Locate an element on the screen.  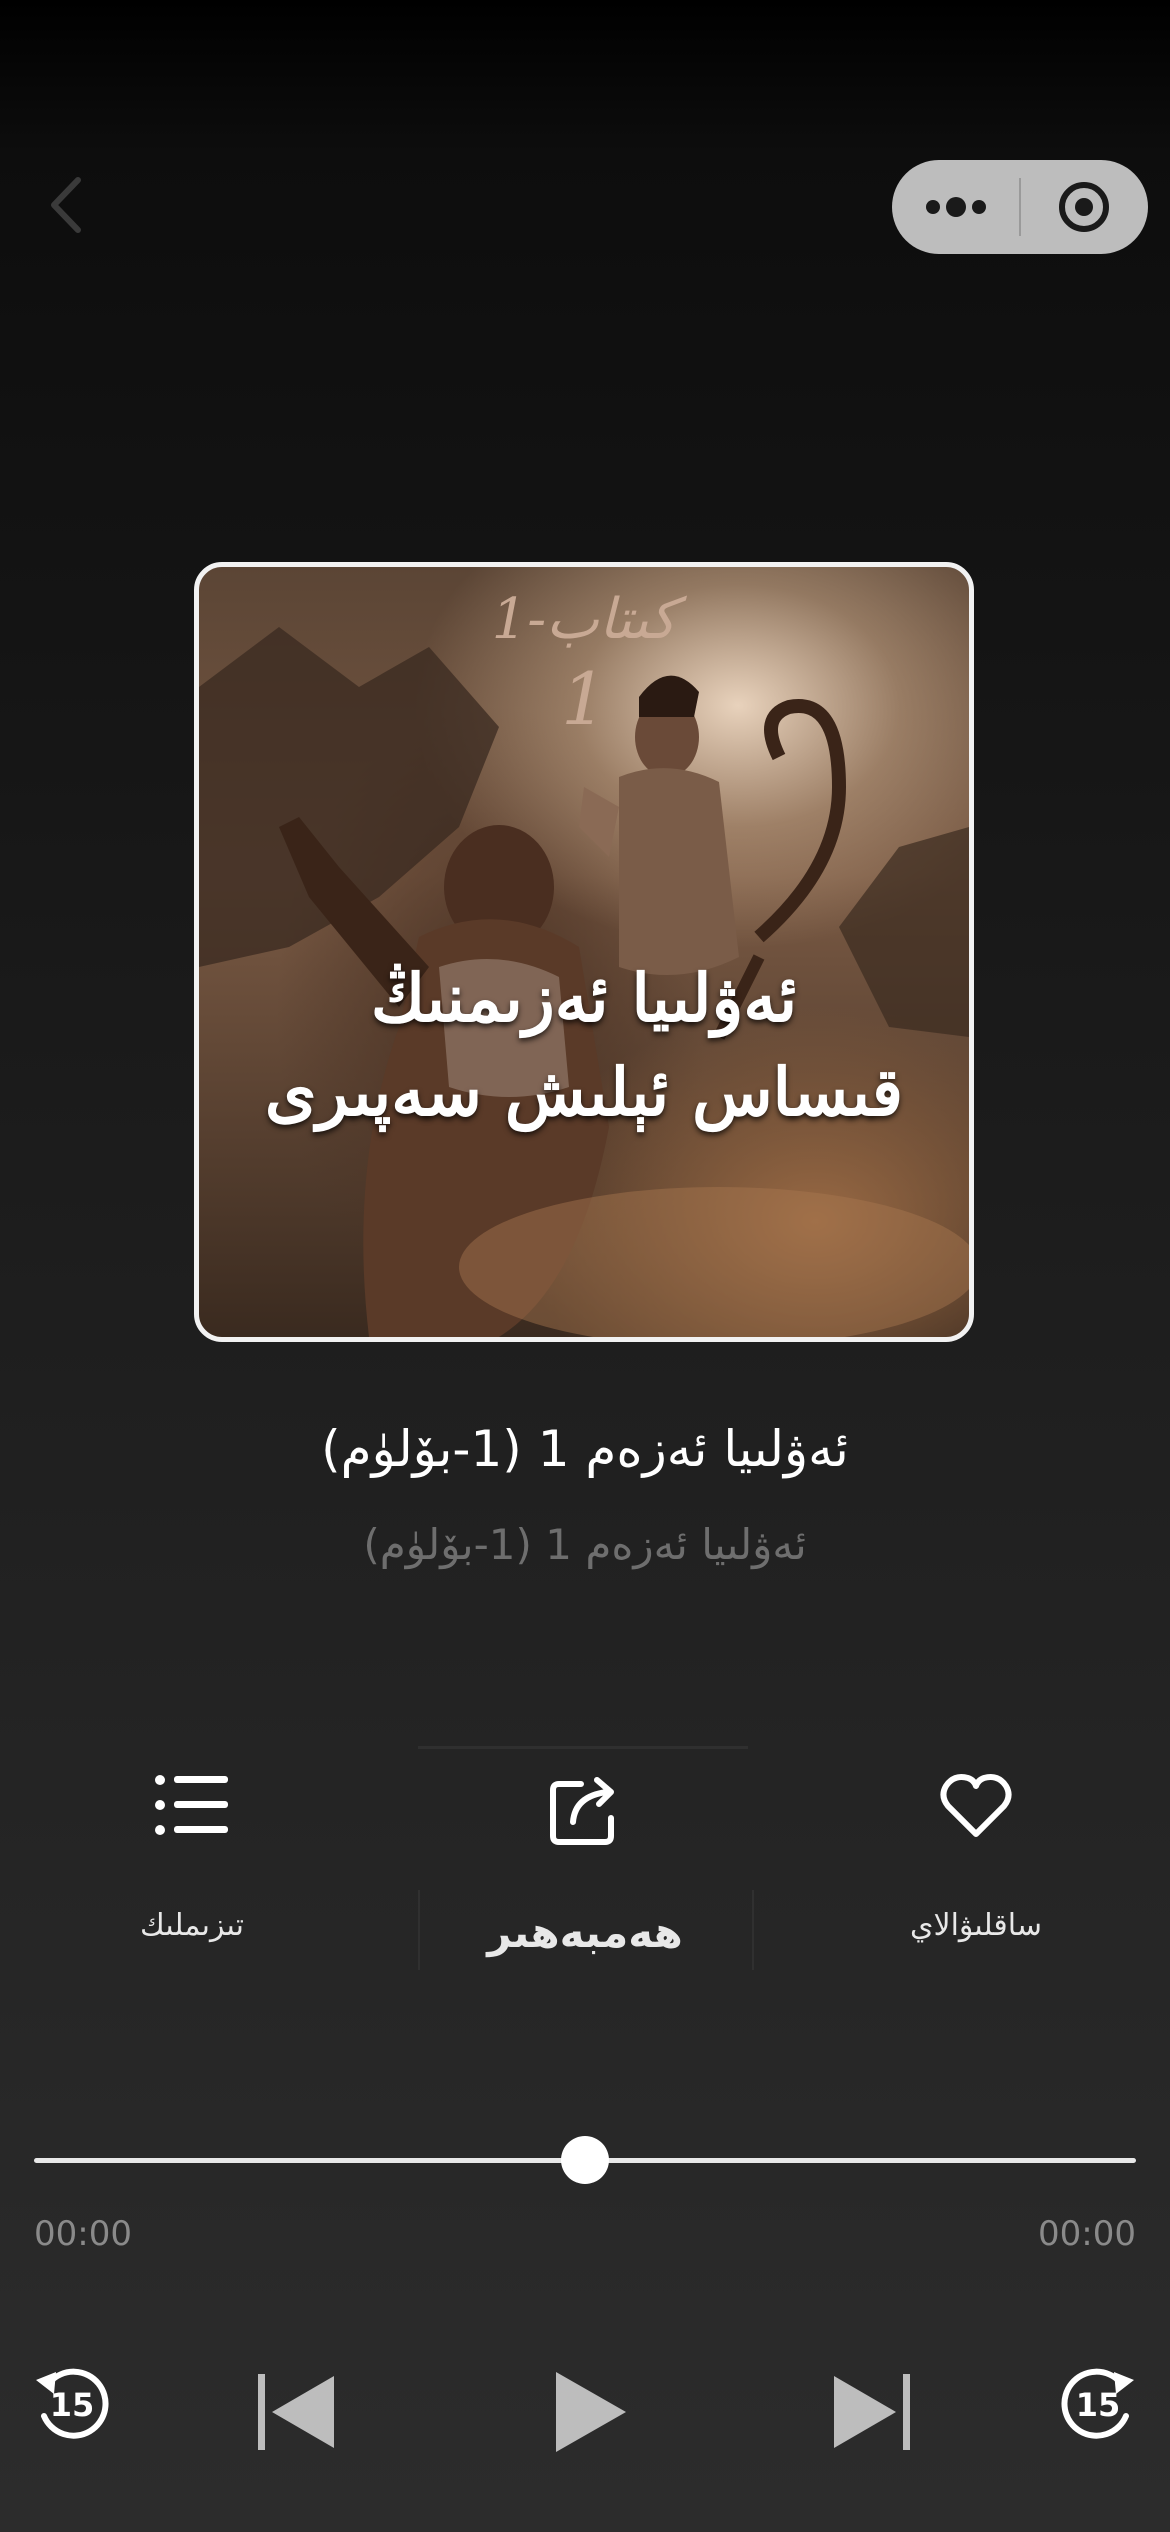
playlist-label: تىزىملىك is located at coordinates (192, 1925).